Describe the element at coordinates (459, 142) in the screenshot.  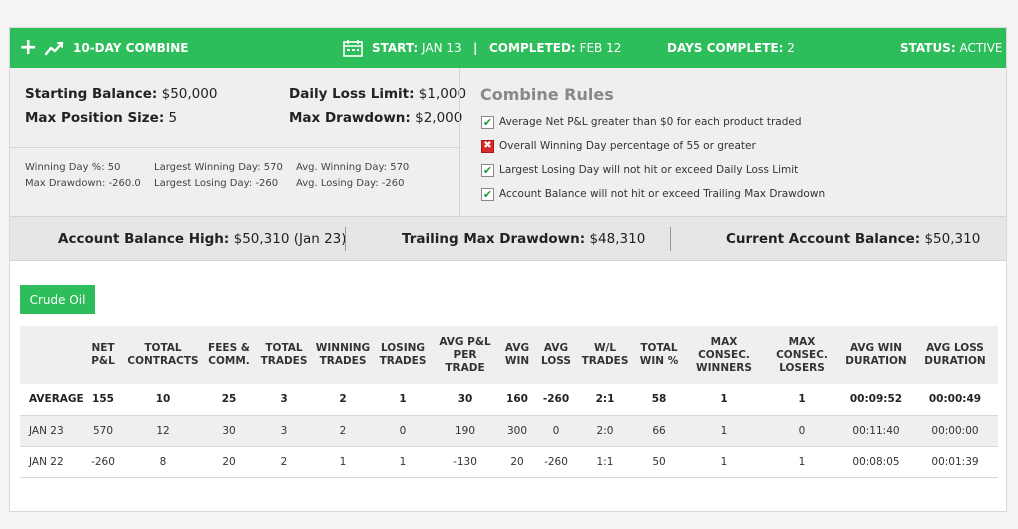
I see `info-vertical-divider` at that location.